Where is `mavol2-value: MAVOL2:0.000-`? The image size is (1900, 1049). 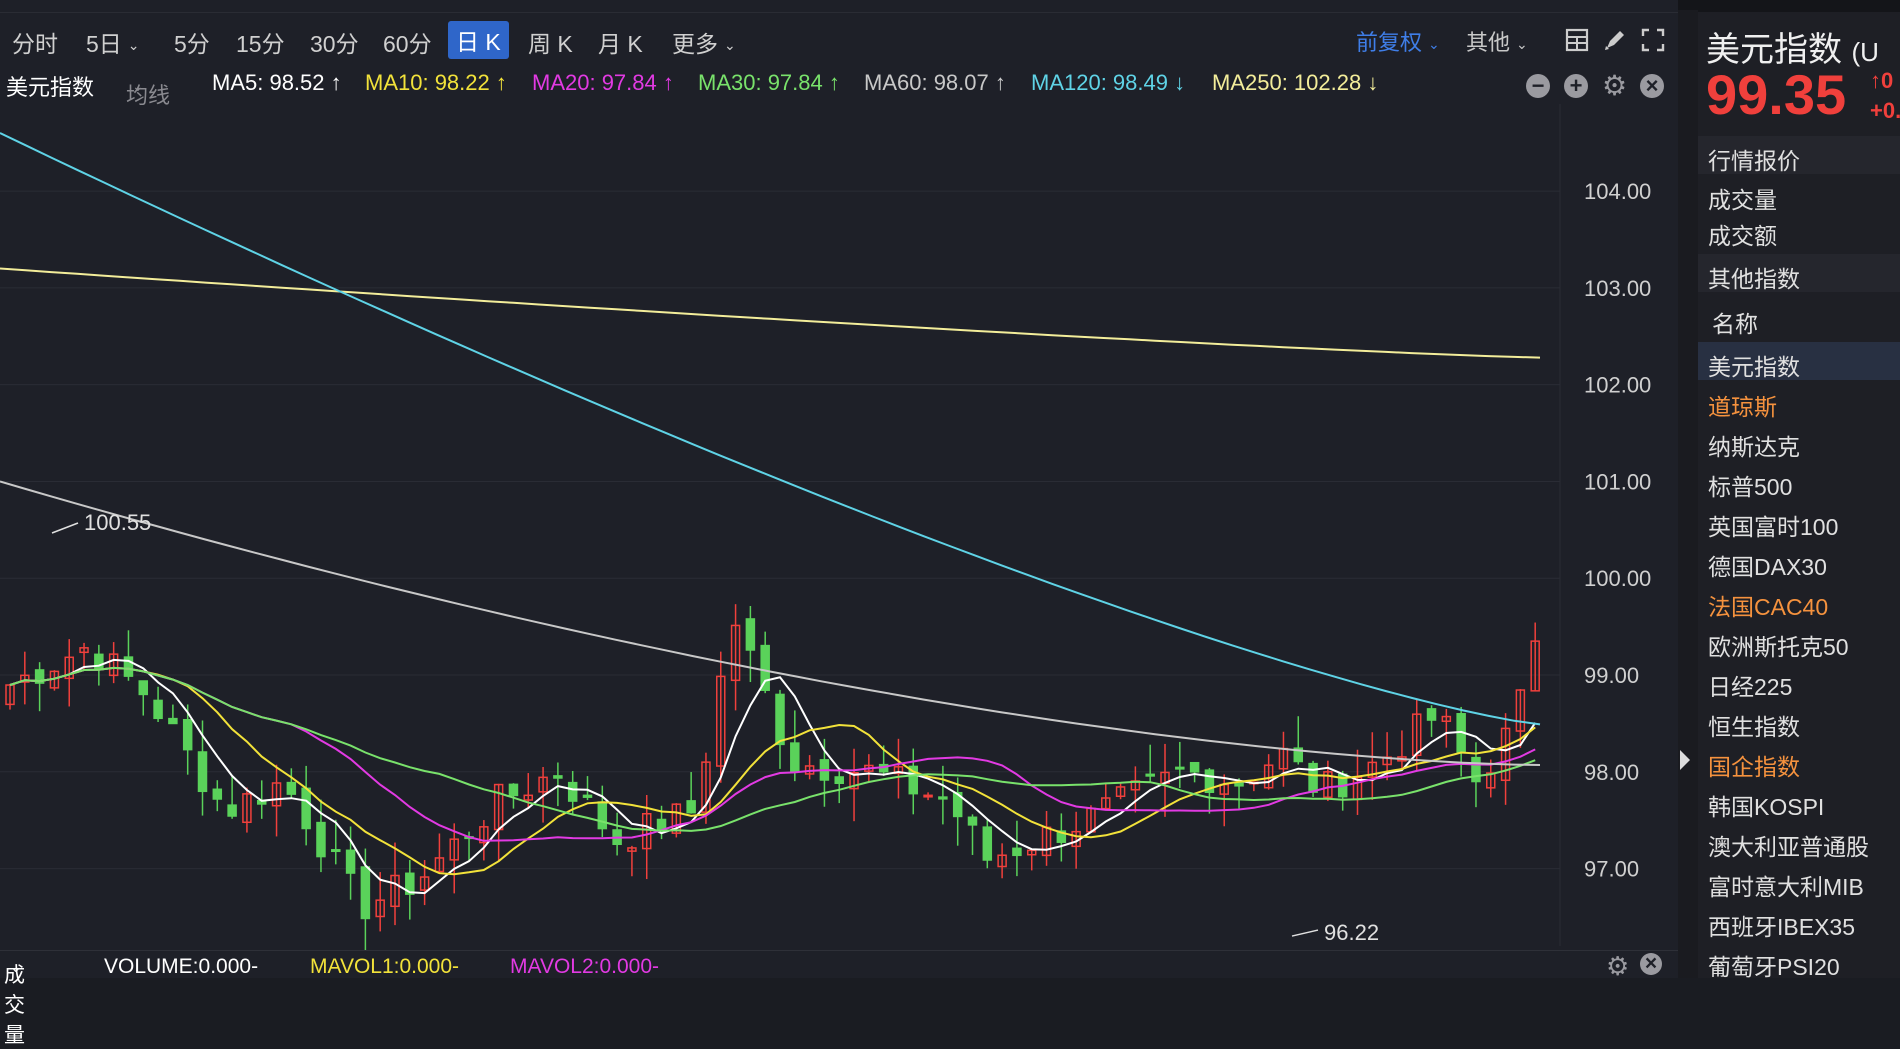
mavol2-value: MAVOL2:0.000- is located at coordinates (585, 966).